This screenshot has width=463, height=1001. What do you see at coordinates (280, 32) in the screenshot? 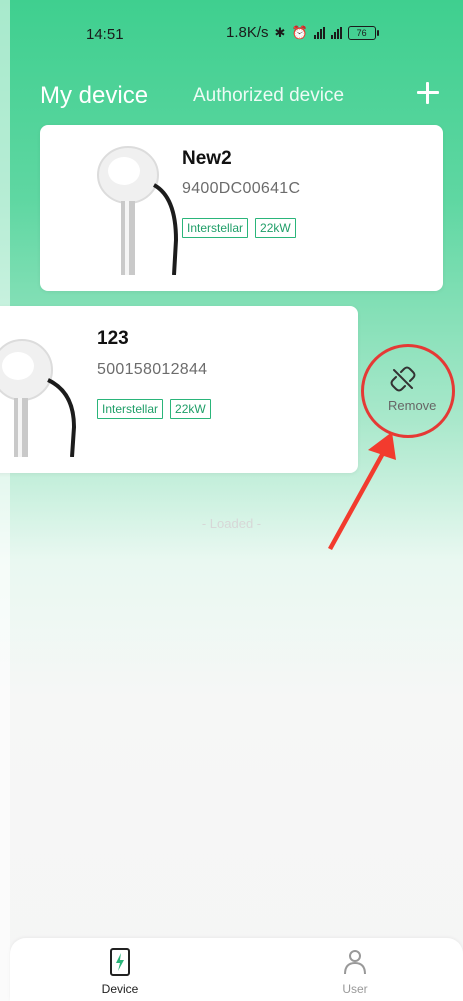
I see `bluetooth-icon: ✱` at bounding box center [280, 32].